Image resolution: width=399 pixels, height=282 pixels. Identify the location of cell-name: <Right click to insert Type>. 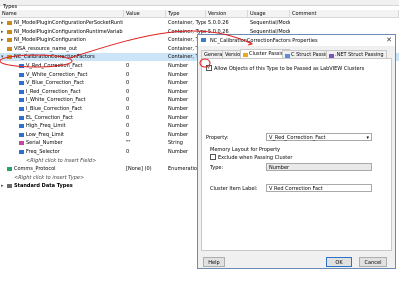
(49, 177).